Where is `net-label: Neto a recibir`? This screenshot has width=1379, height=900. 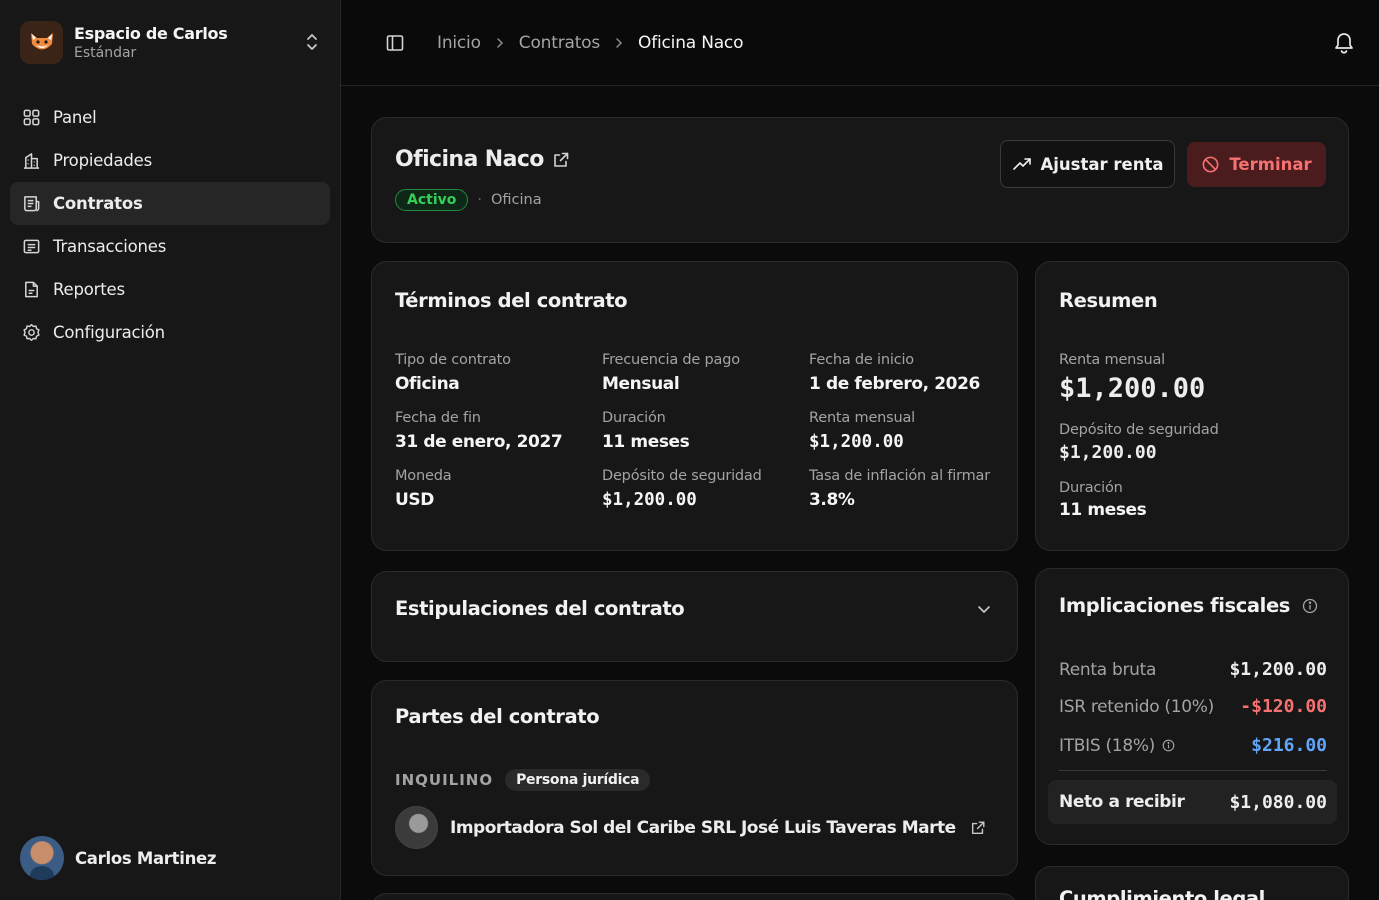 net-label: Neto a recibir is located at coordinates (1122, 802).